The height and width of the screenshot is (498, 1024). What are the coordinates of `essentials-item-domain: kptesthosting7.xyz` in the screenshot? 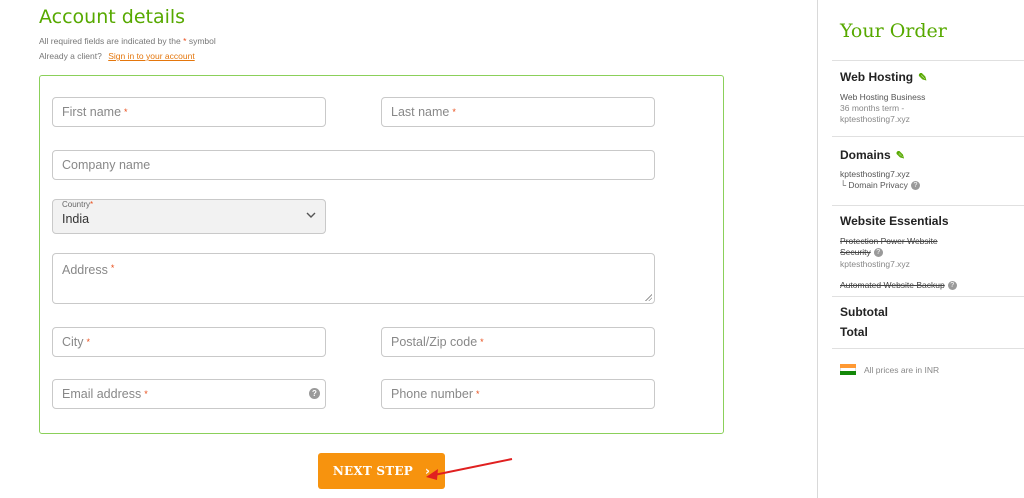 It's located at (875, 264).